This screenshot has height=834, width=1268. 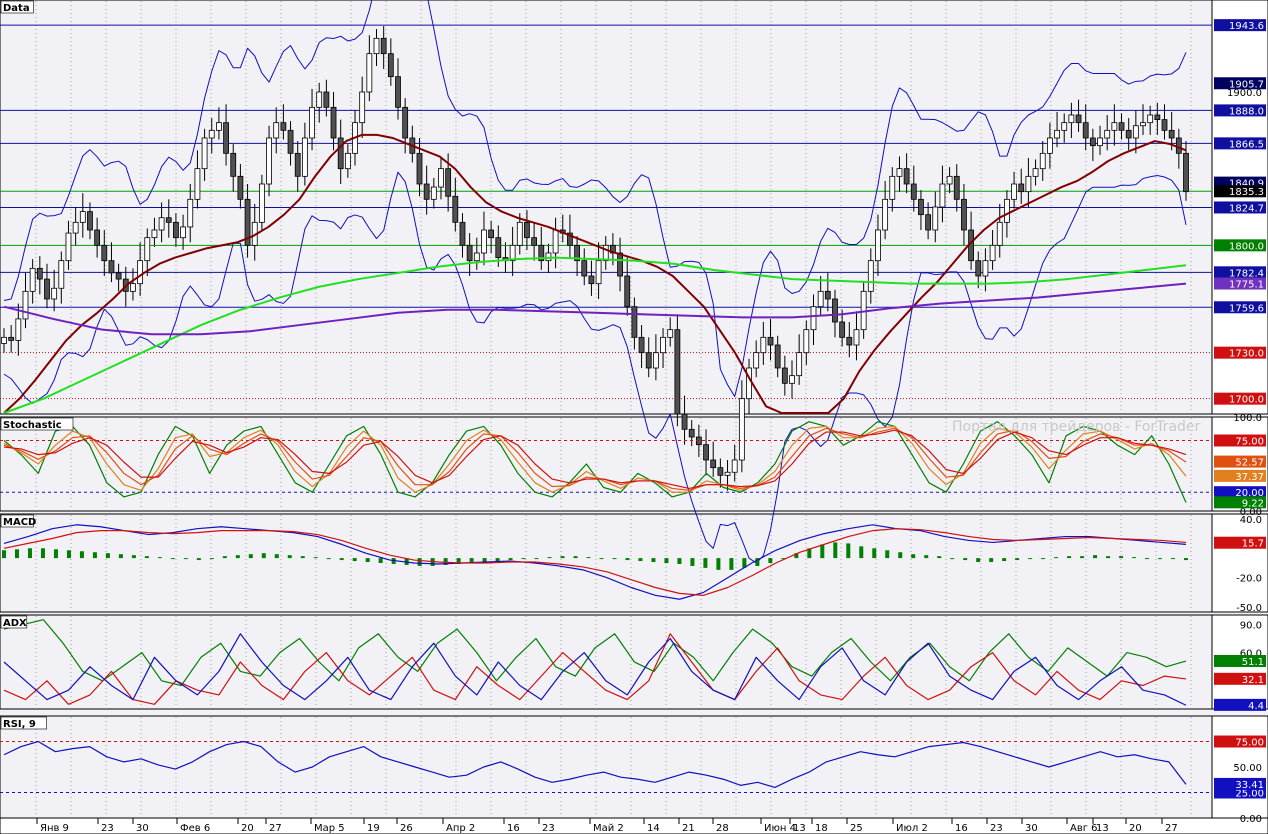 I want to click on time-label: Авг 6, so click(x=1084, y=828).